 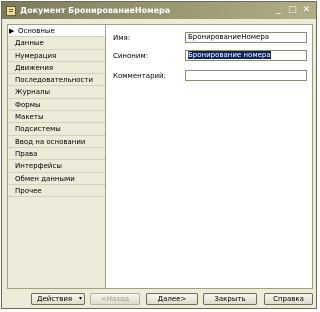 What do you see at coordinates (56, 68) in the screenshot?
I see `nav-item-dvizheniya: Движения` at bounding box center [56, 68].